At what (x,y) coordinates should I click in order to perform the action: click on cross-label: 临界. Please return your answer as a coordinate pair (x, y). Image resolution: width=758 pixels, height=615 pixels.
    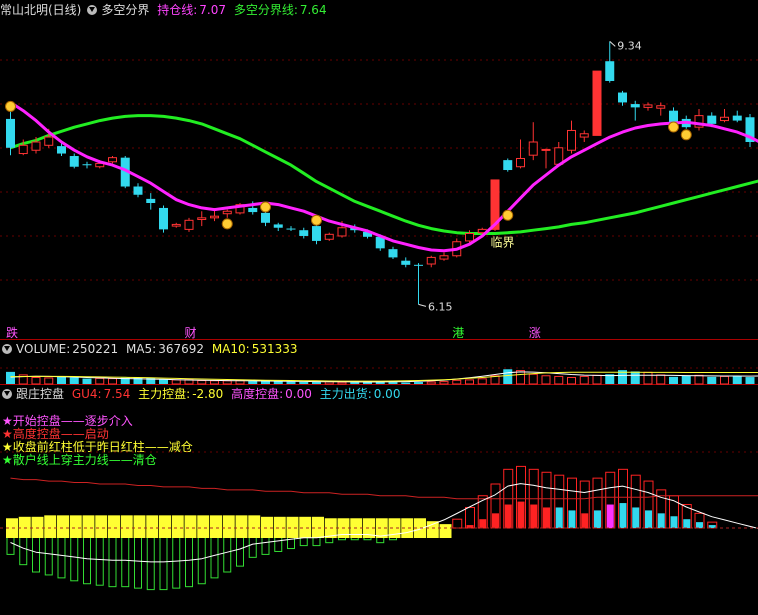
    Looking at the image, I should click on (503, 242).